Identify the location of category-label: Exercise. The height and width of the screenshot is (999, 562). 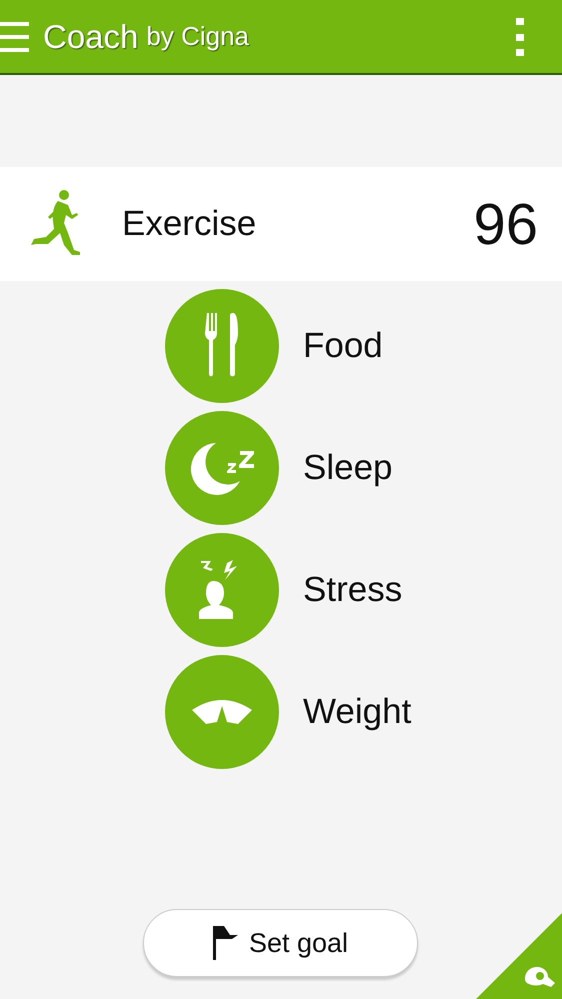
(189, 224).